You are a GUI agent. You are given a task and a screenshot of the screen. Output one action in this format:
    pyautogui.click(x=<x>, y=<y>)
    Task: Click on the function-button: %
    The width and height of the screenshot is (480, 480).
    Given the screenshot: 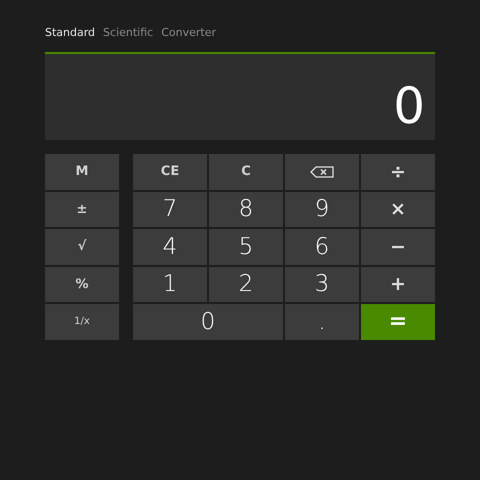 What is the action you would take?
    pyautogui.click(x=82, y=284)
    